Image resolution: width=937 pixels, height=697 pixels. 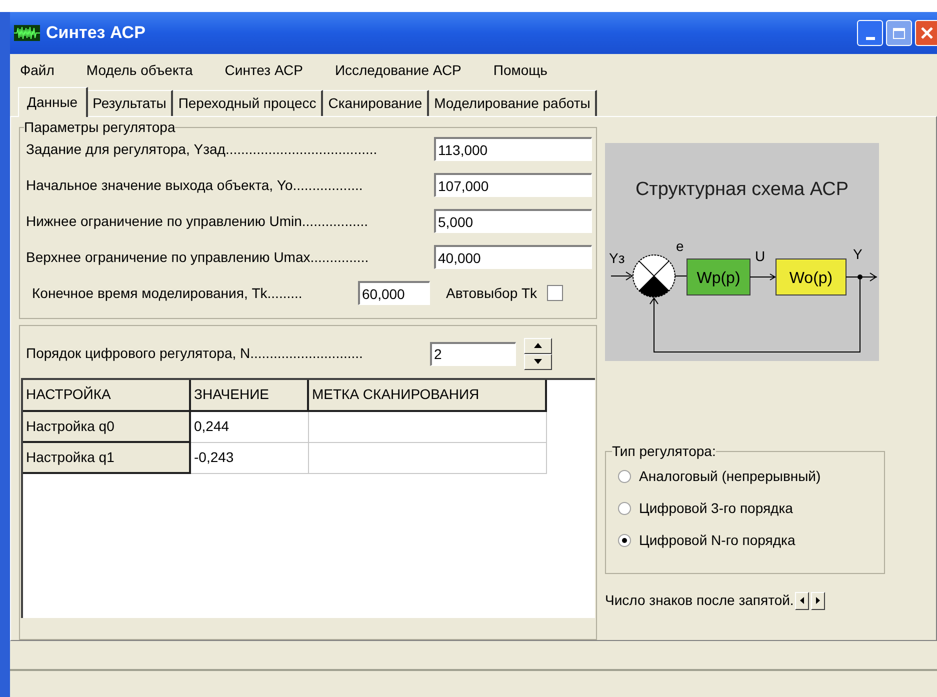 I want to click on number-field: 113,000, so click(x=513, y=149).